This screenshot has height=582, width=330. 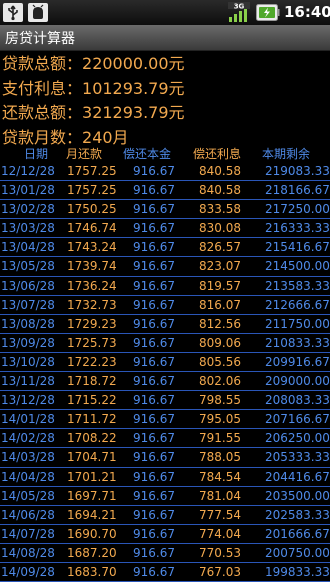 I want to click on table-row: 13/12/28 1715.22 916.67 798.55 208083.33, so click(x=165, y=401).